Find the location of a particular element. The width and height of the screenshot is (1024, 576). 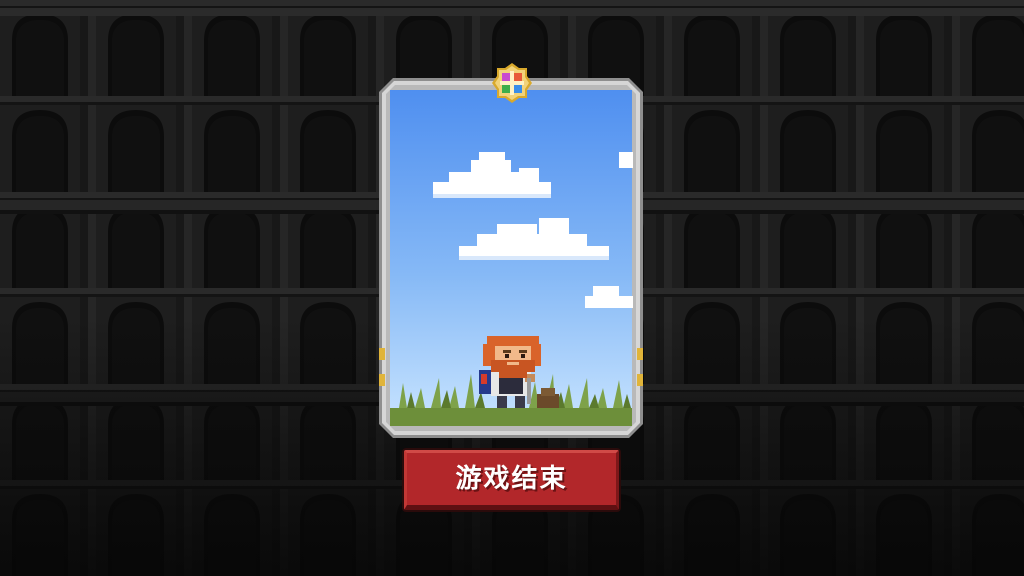

game-over-button: 游戏结束 is located at coordinates (511, 480).